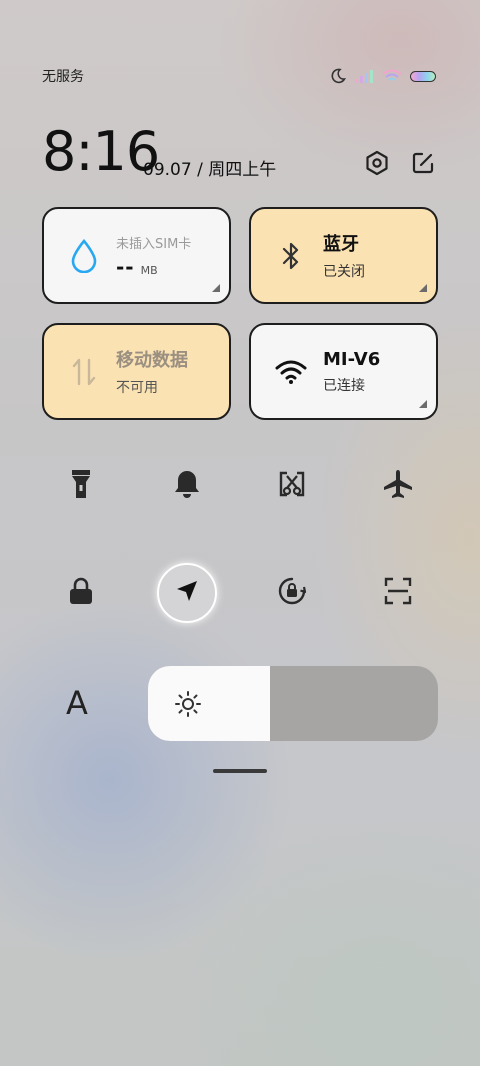 Image resolution: width=480 pixels, height=1066 pixels. I want to click on wifi-status: 已连接, so click(344, 385).